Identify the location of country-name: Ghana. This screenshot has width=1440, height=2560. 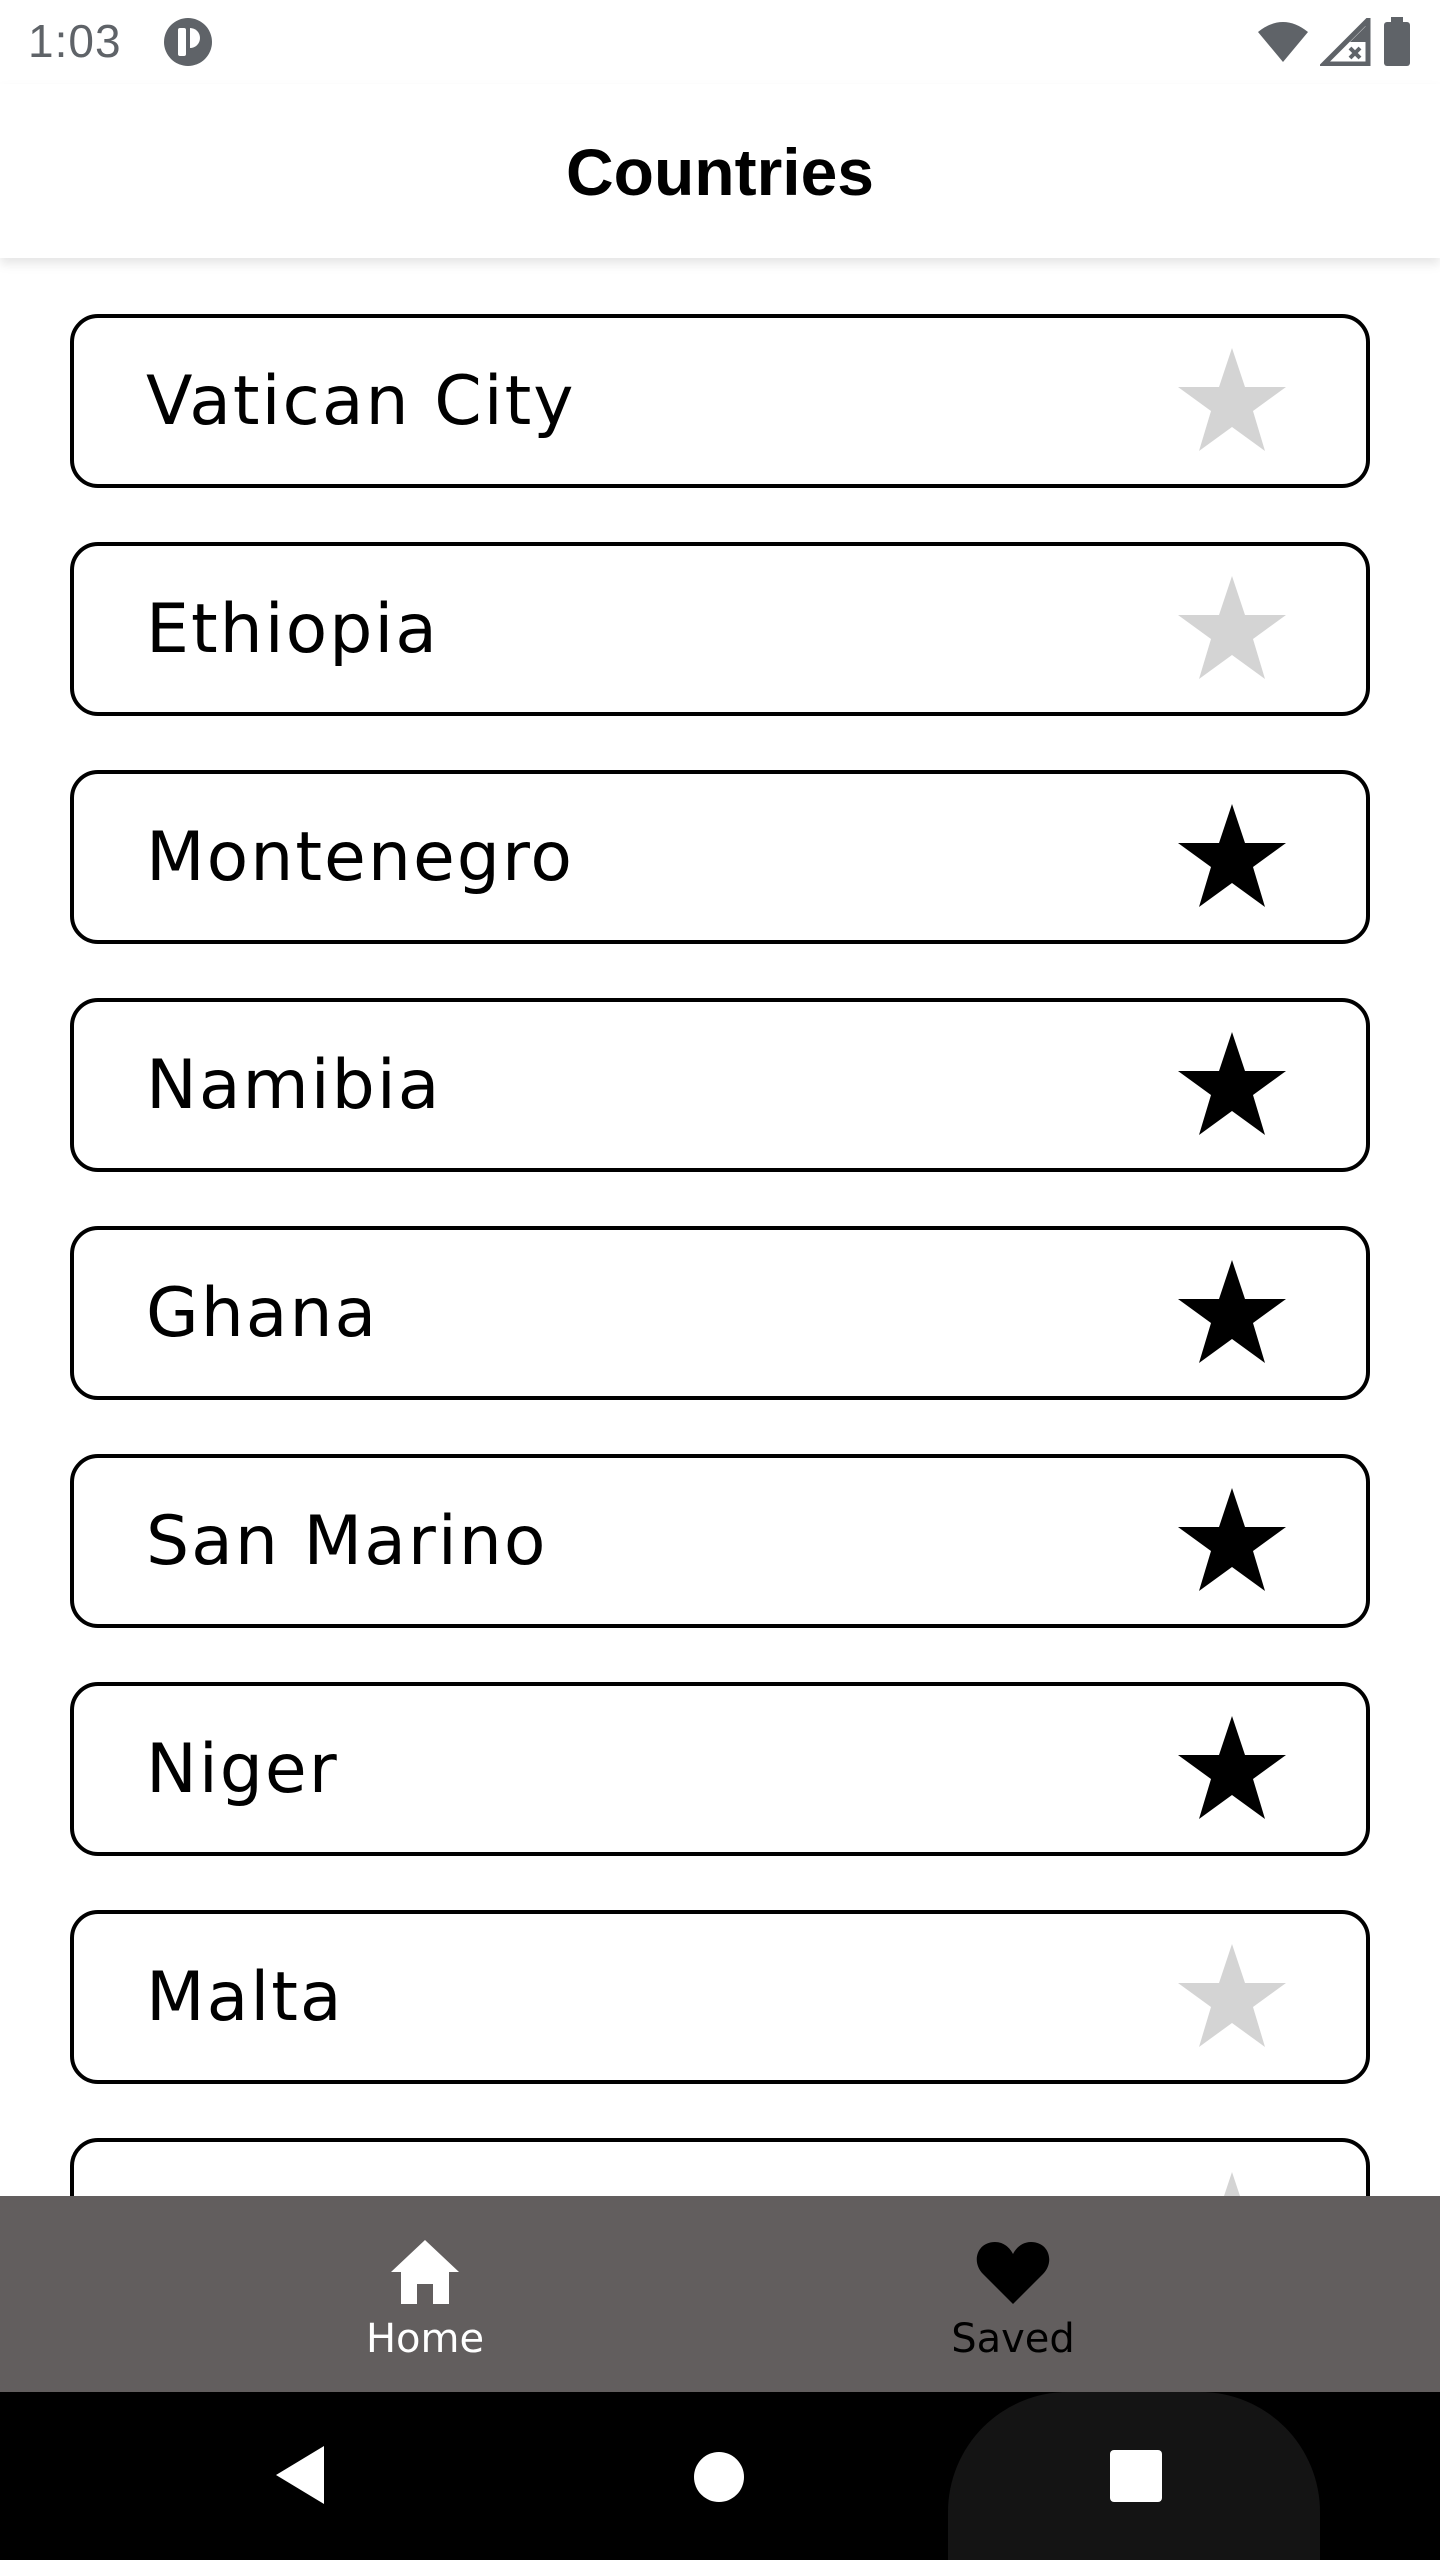
(262, 1313).